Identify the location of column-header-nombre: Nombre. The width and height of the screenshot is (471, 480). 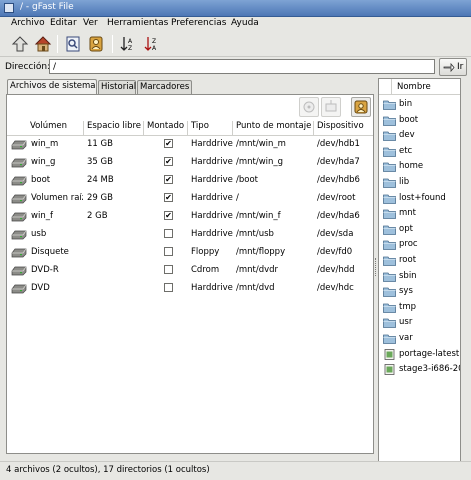
(414, 87).